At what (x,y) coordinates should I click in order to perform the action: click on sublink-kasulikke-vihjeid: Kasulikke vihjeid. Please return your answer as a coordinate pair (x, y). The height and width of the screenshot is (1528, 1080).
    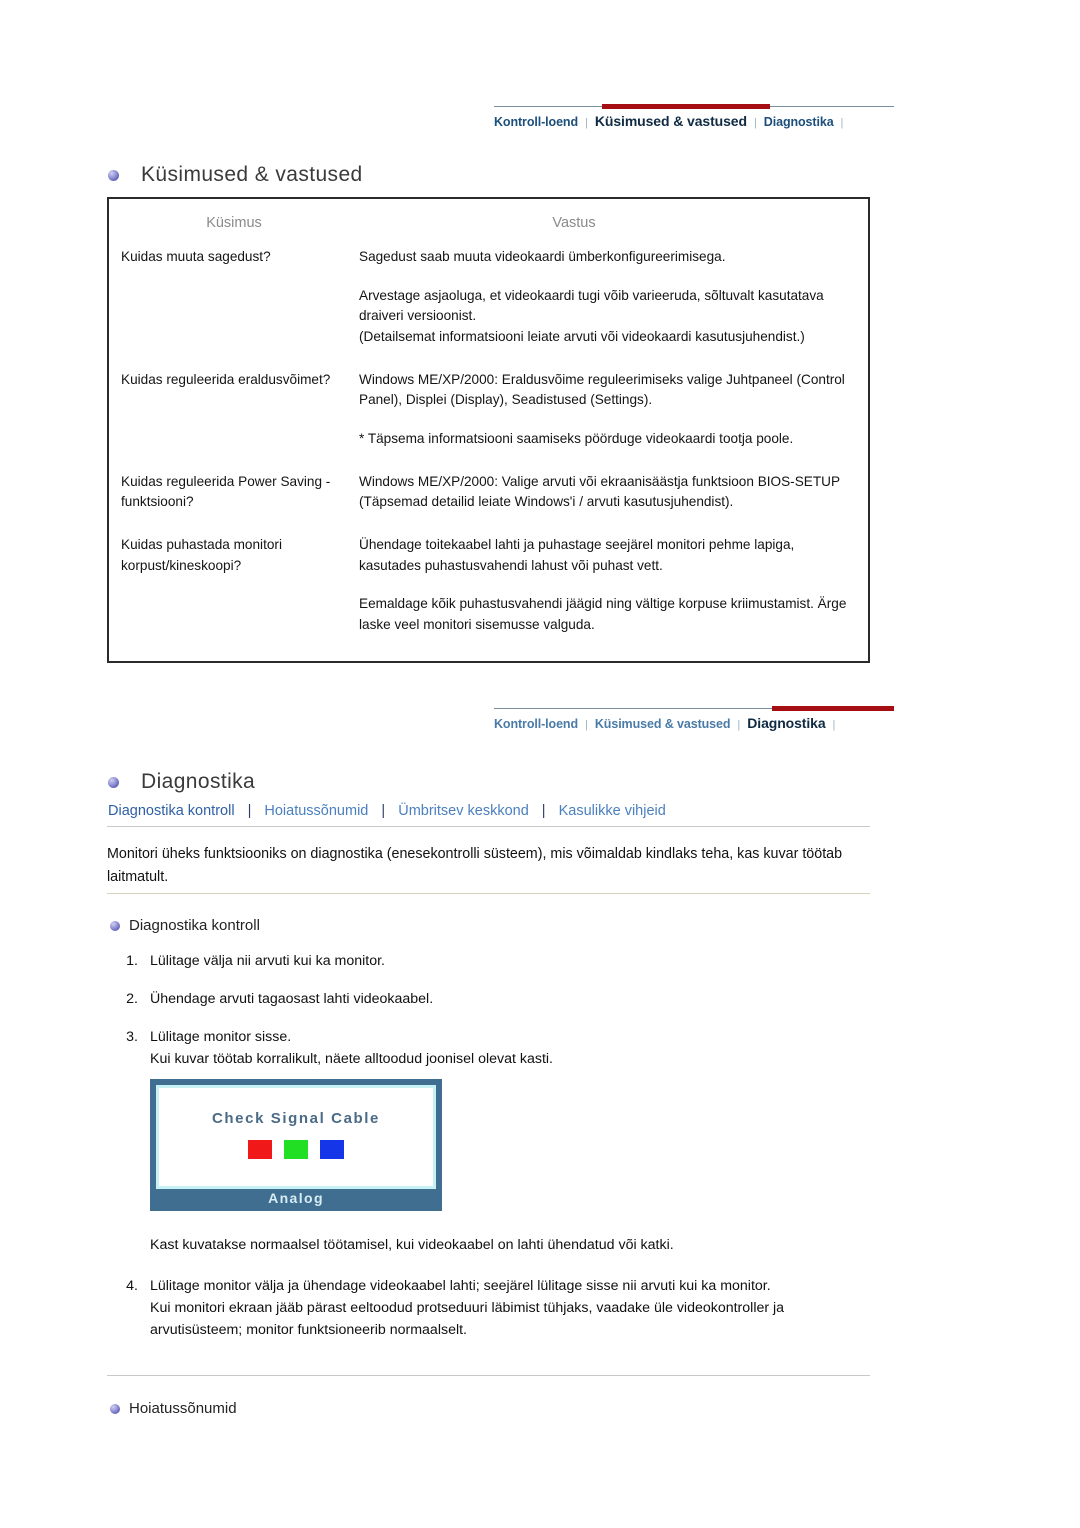
    Looking at the image, I should click on (612, 811).